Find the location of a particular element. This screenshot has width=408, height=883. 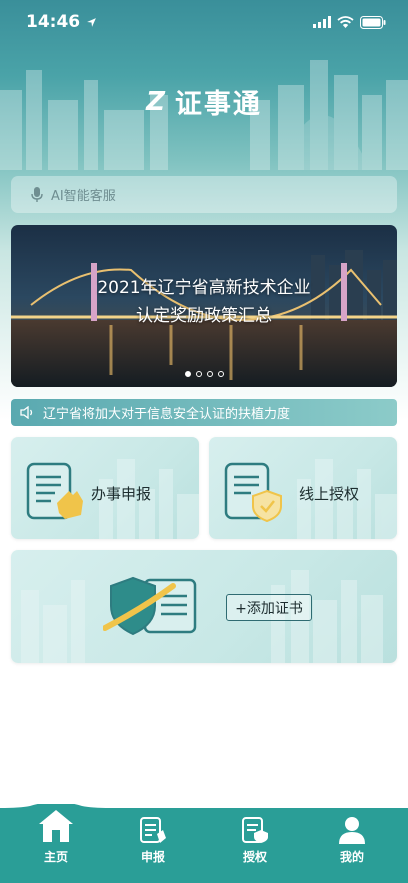

declare-card-label: 办事申报 is located at coordinates (121, 494).